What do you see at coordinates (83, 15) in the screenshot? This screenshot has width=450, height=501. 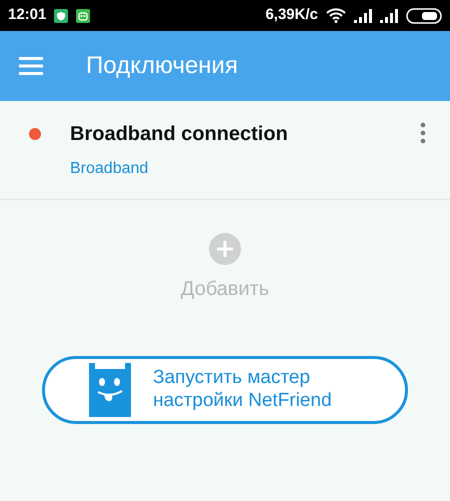 I see `robot-icon` at bounding box center [83, 15].